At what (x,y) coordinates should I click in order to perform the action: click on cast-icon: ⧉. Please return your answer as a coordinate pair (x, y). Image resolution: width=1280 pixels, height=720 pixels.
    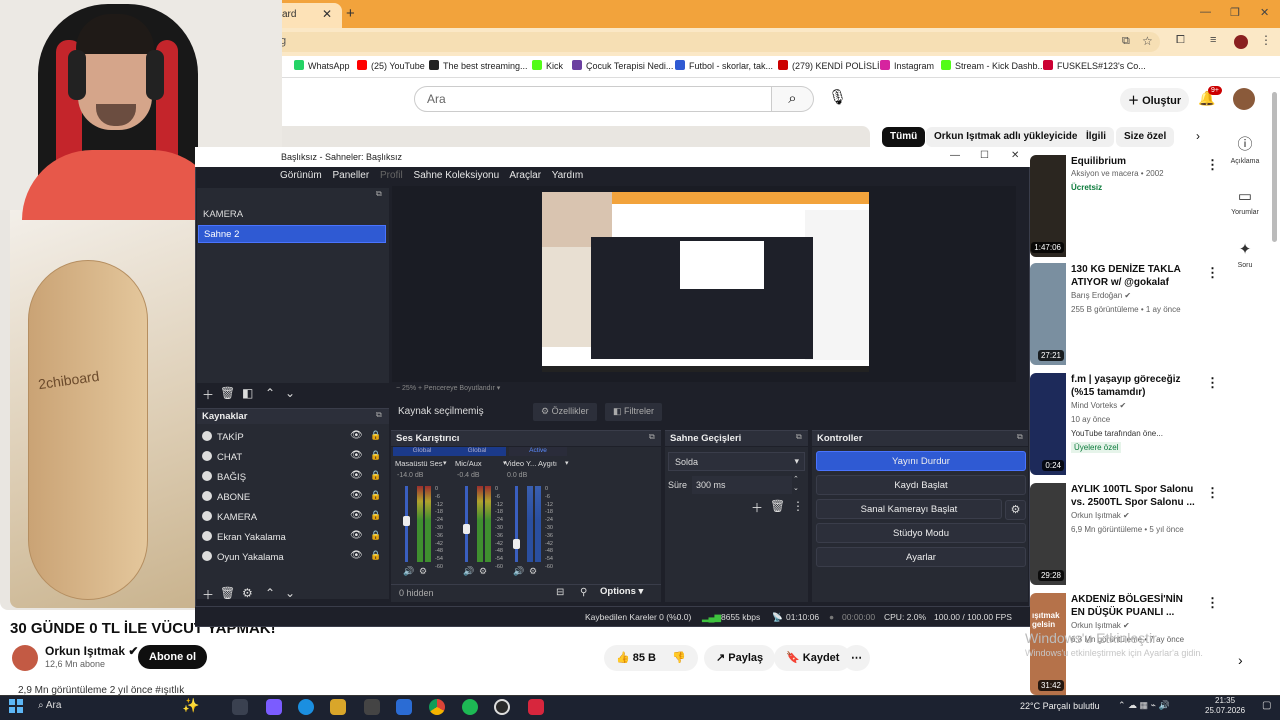
    Looking at the image, I should click on (1126, 41).